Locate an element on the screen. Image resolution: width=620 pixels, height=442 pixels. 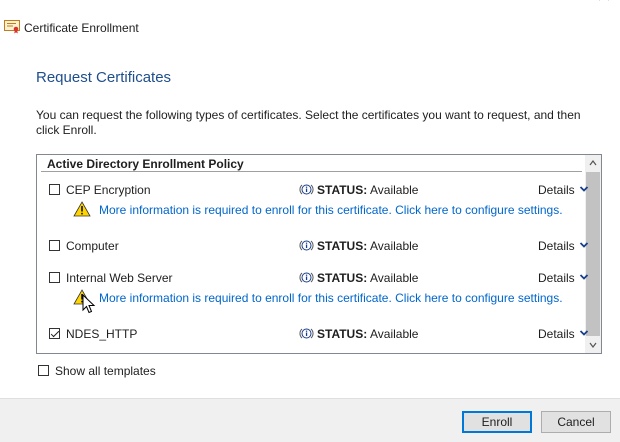
cert-row-cep-encryption: CEP Encryption STATUS: Available Details is located at coordinates (319, 190).